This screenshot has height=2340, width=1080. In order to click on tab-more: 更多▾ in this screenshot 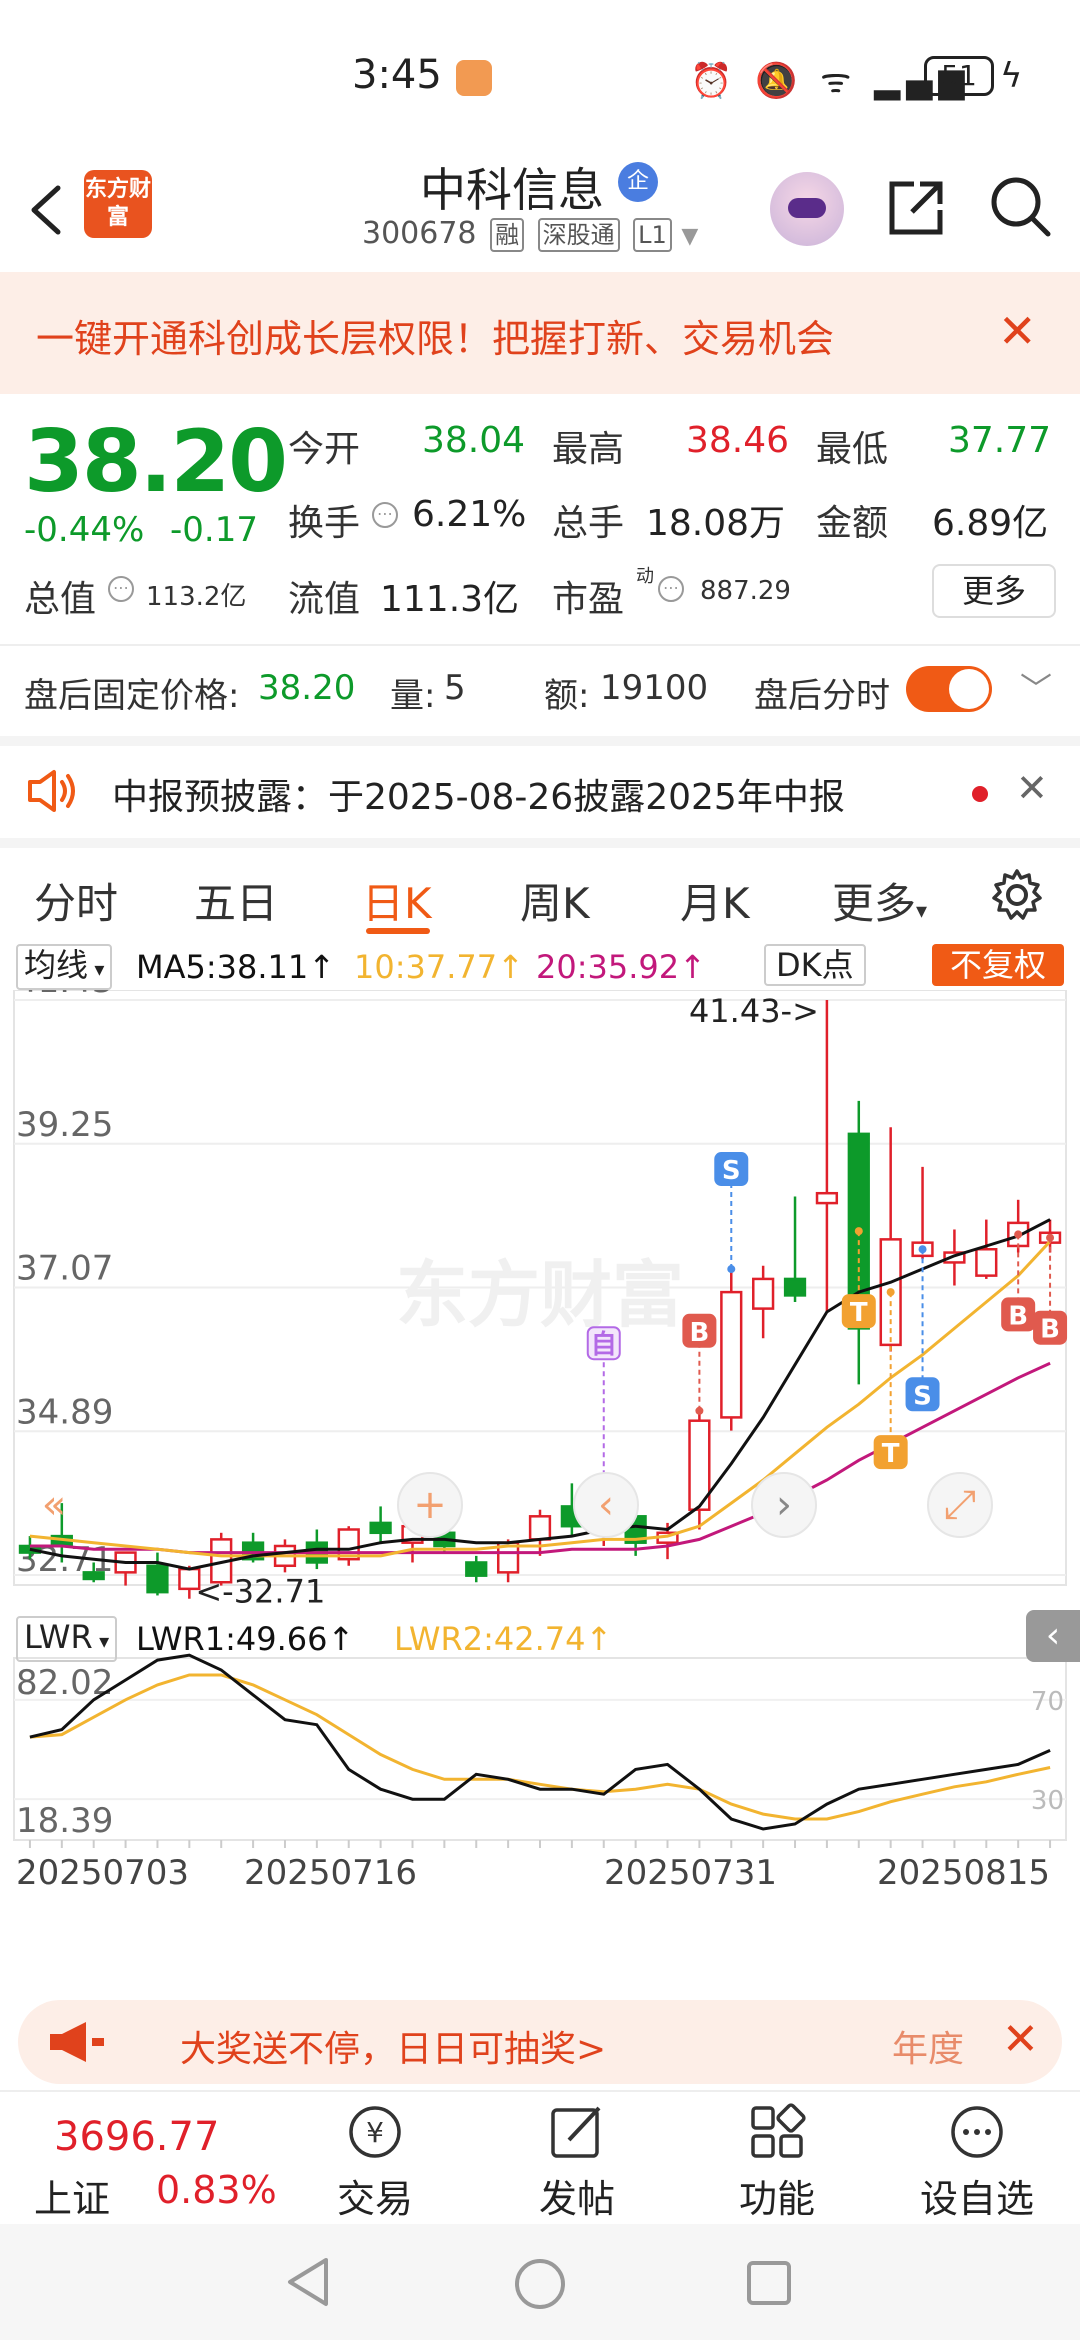, I will do `click(879, 900)`.